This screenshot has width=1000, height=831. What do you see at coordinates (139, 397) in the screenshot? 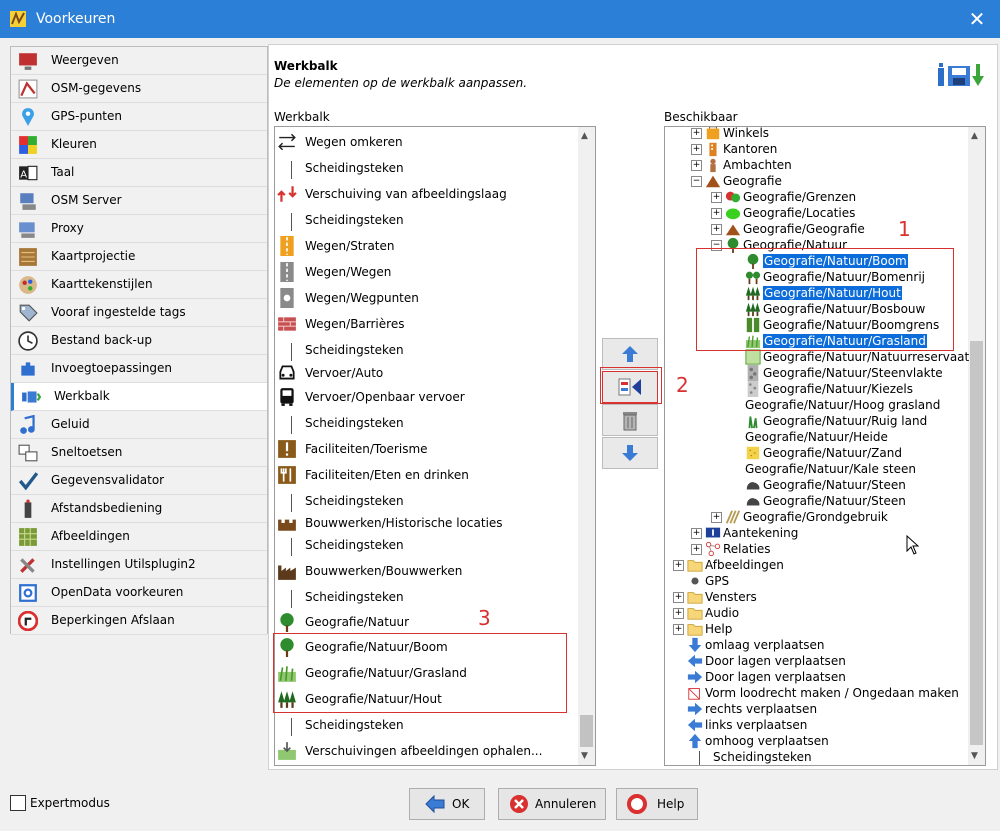
I see `sidebar-item: Werkbalk` at bounding box center [139, 397].